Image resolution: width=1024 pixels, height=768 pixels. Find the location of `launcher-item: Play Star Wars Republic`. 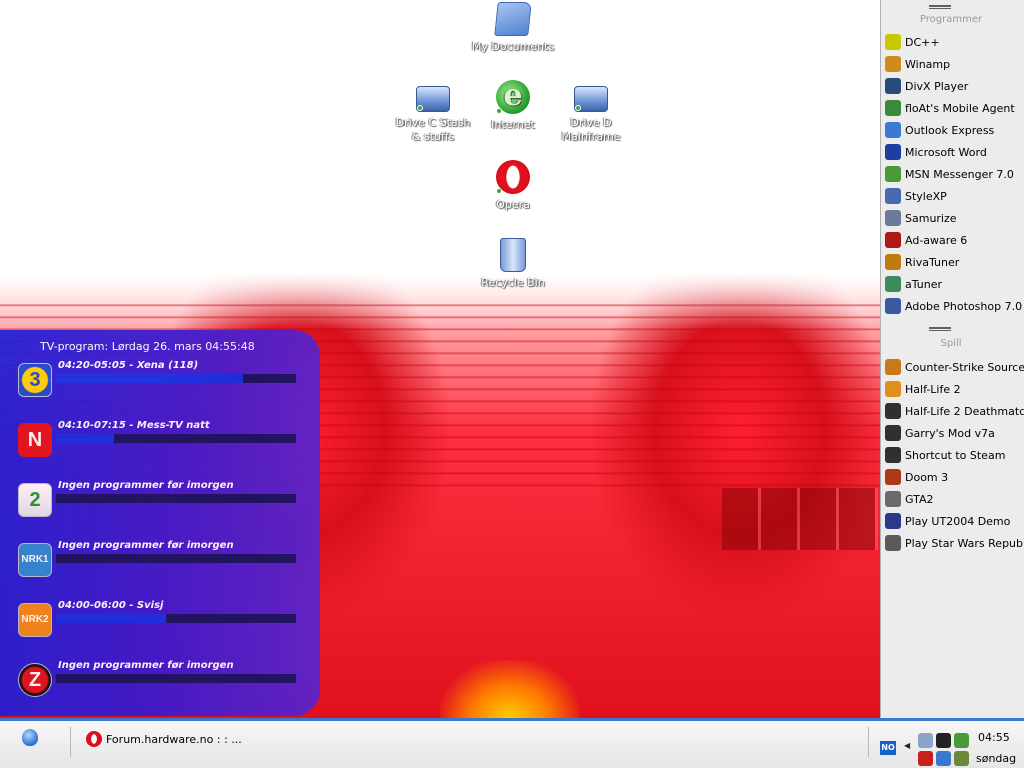

launcher-item: Play Star Wars Republic is located at coordinates (954, 543).